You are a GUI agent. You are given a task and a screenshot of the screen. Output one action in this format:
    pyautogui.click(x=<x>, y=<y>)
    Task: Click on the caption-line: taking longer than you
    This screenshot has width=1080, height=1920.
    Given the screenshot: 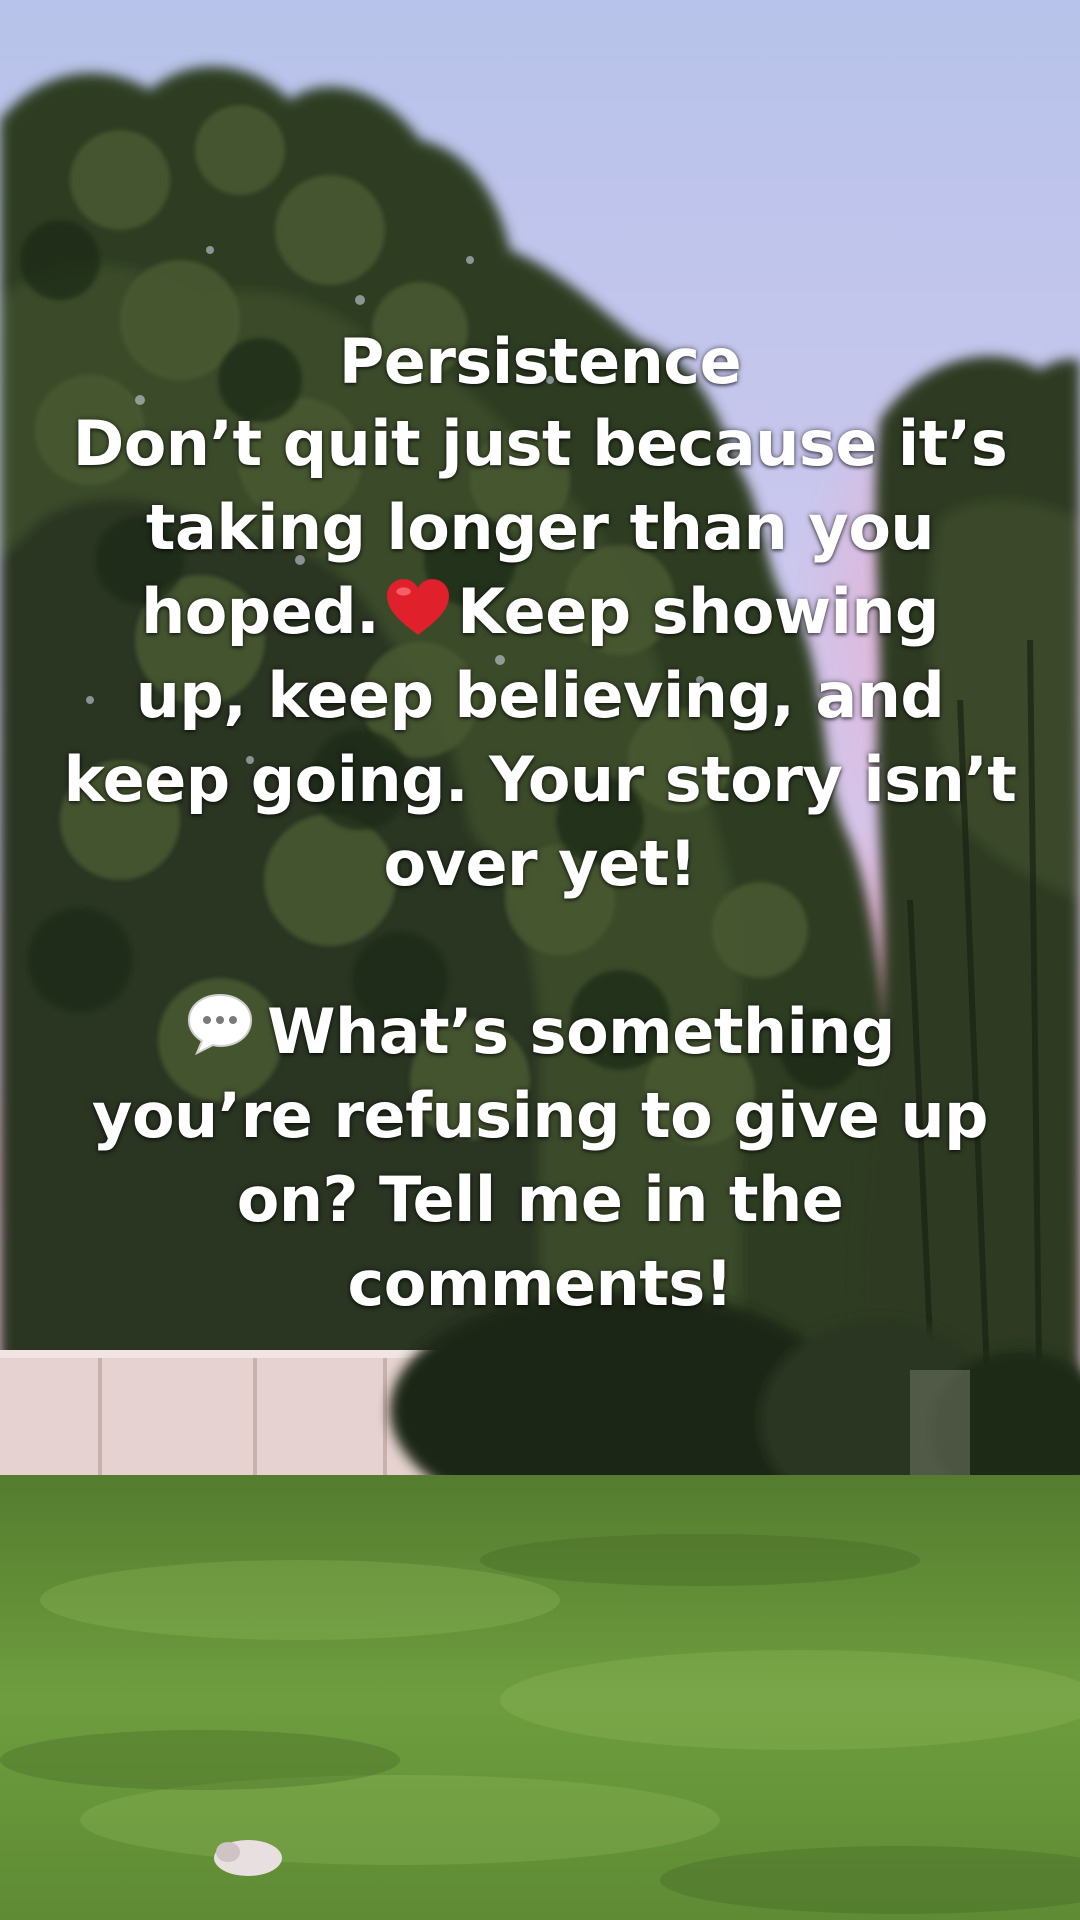 What is the action you would take?
    pyautogui.click(x=540, y=527)
    